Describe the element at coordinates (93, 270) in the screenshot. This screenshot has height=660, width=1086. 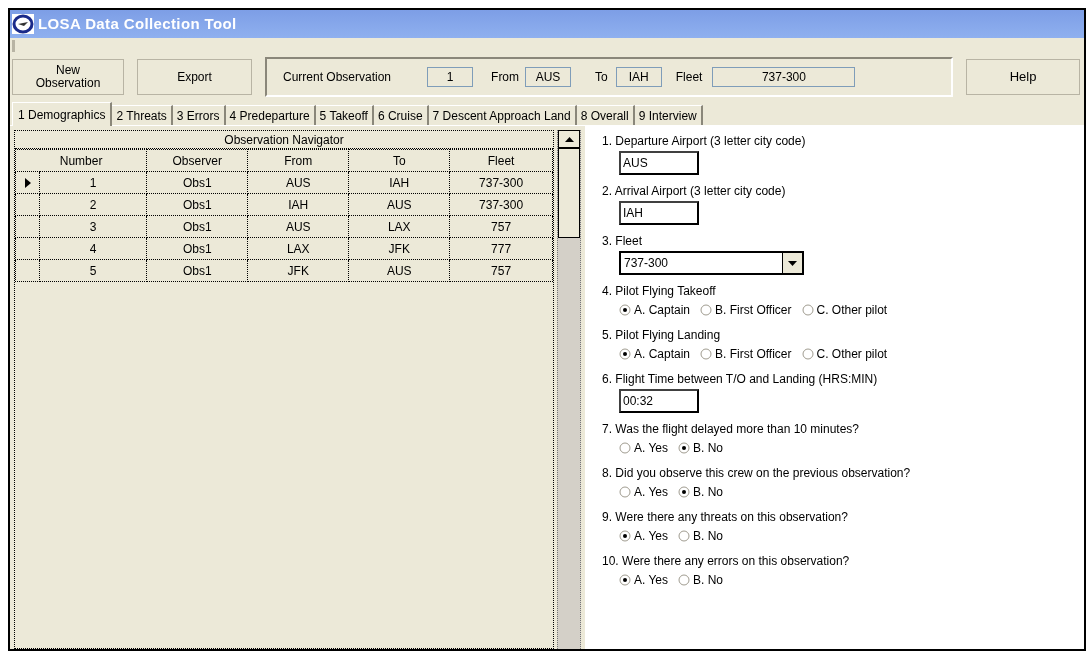
I see `table-cell: 5` at that location.